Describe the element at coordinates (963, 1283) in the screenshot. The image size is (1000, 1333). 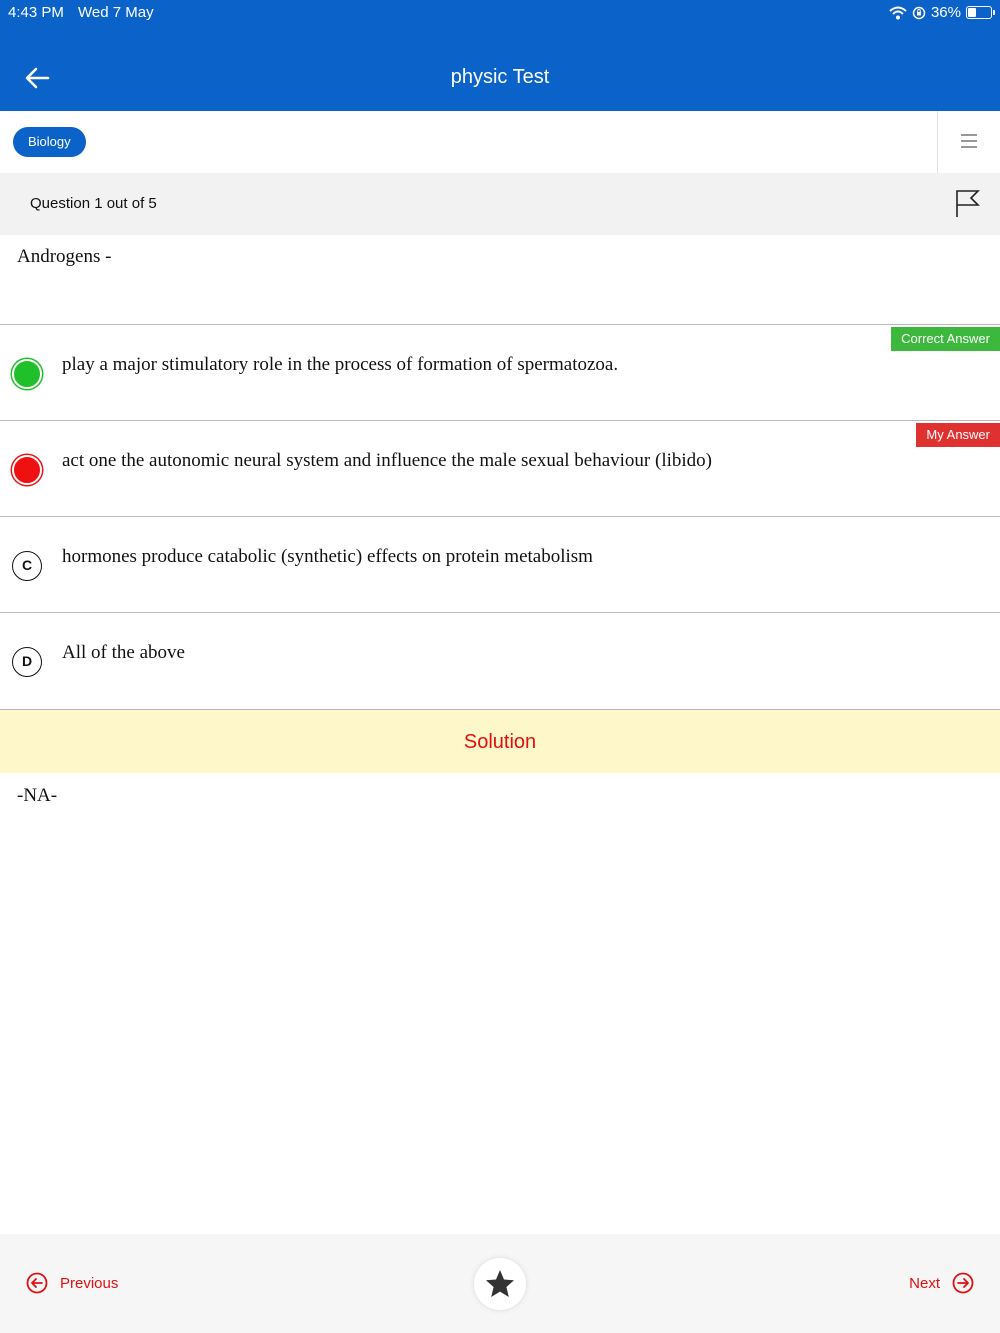
I see `arrow-right-circle-icon` at that location.